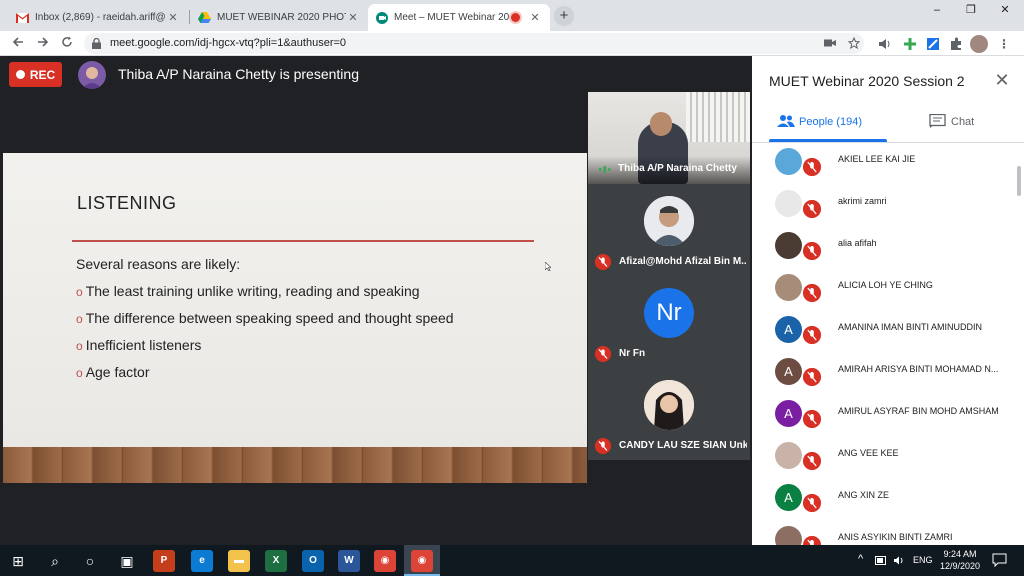 This screenshot has width=1024, height=576. I want to click on panel-divider, so click(888, 142).